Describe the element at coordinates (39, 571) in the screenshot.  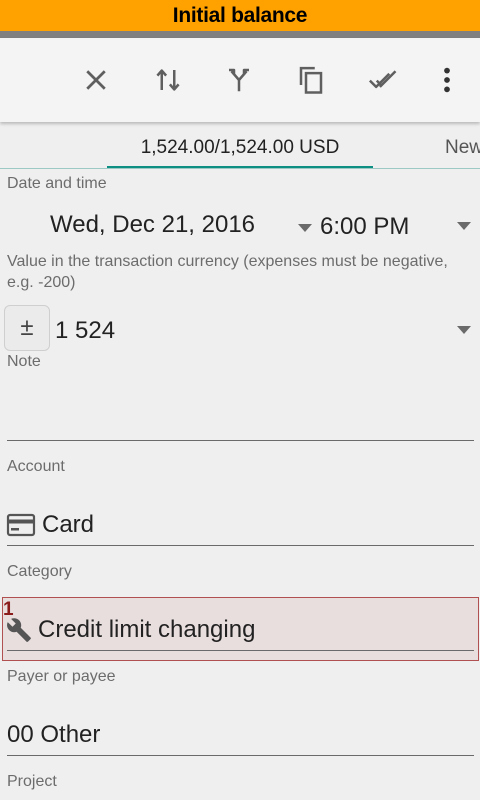
I see `category-label: Category` at that location.